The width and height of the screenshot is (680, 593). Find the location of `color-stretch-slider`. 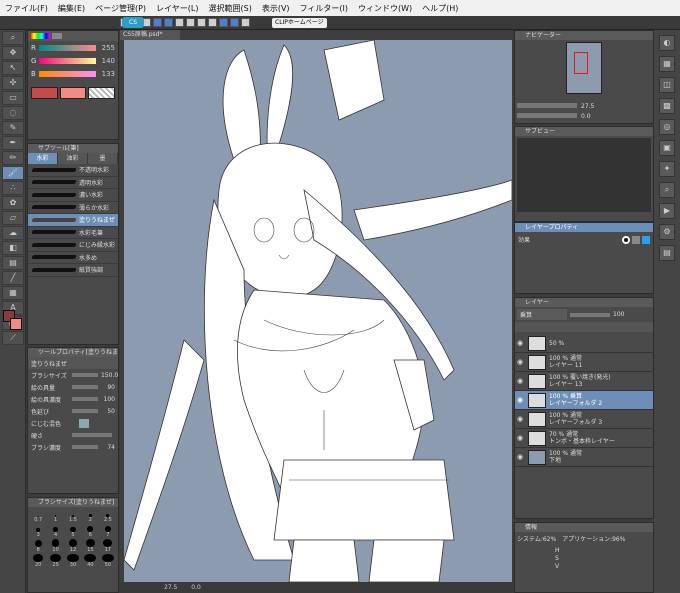

color-stretch-slider is located at coordinates (85, 411).